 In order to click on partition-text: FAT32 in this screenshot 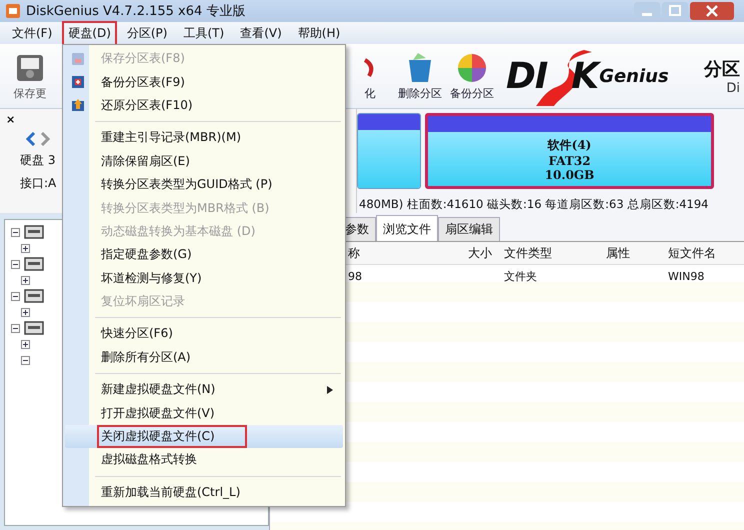, I will do `click(569, 161)`.